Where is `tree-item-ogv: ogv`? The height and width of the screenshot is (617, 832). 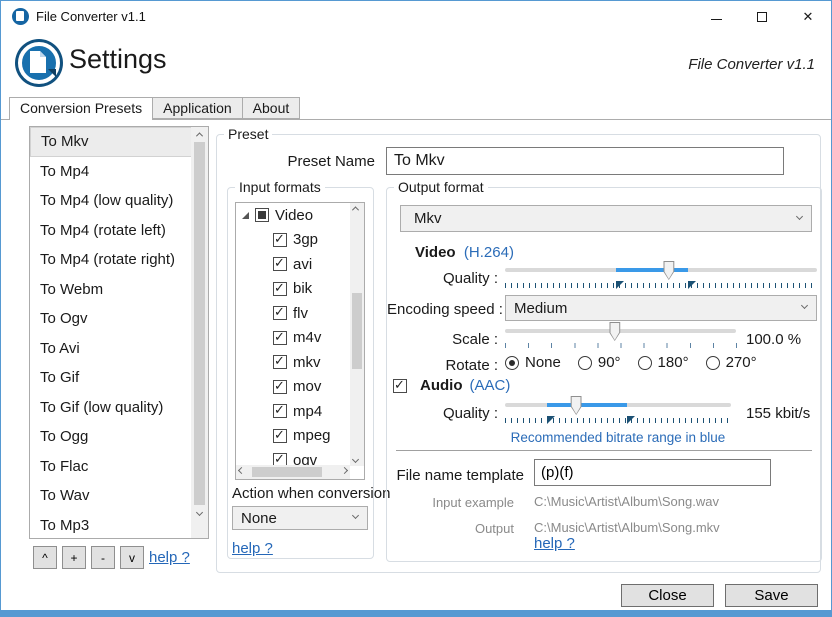
tree-item-ogv: ogv is located at coordinates (293, 456).